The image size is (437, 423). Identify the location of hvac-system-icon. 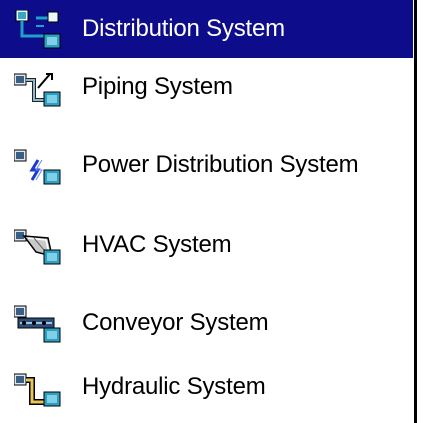
(45, 247).